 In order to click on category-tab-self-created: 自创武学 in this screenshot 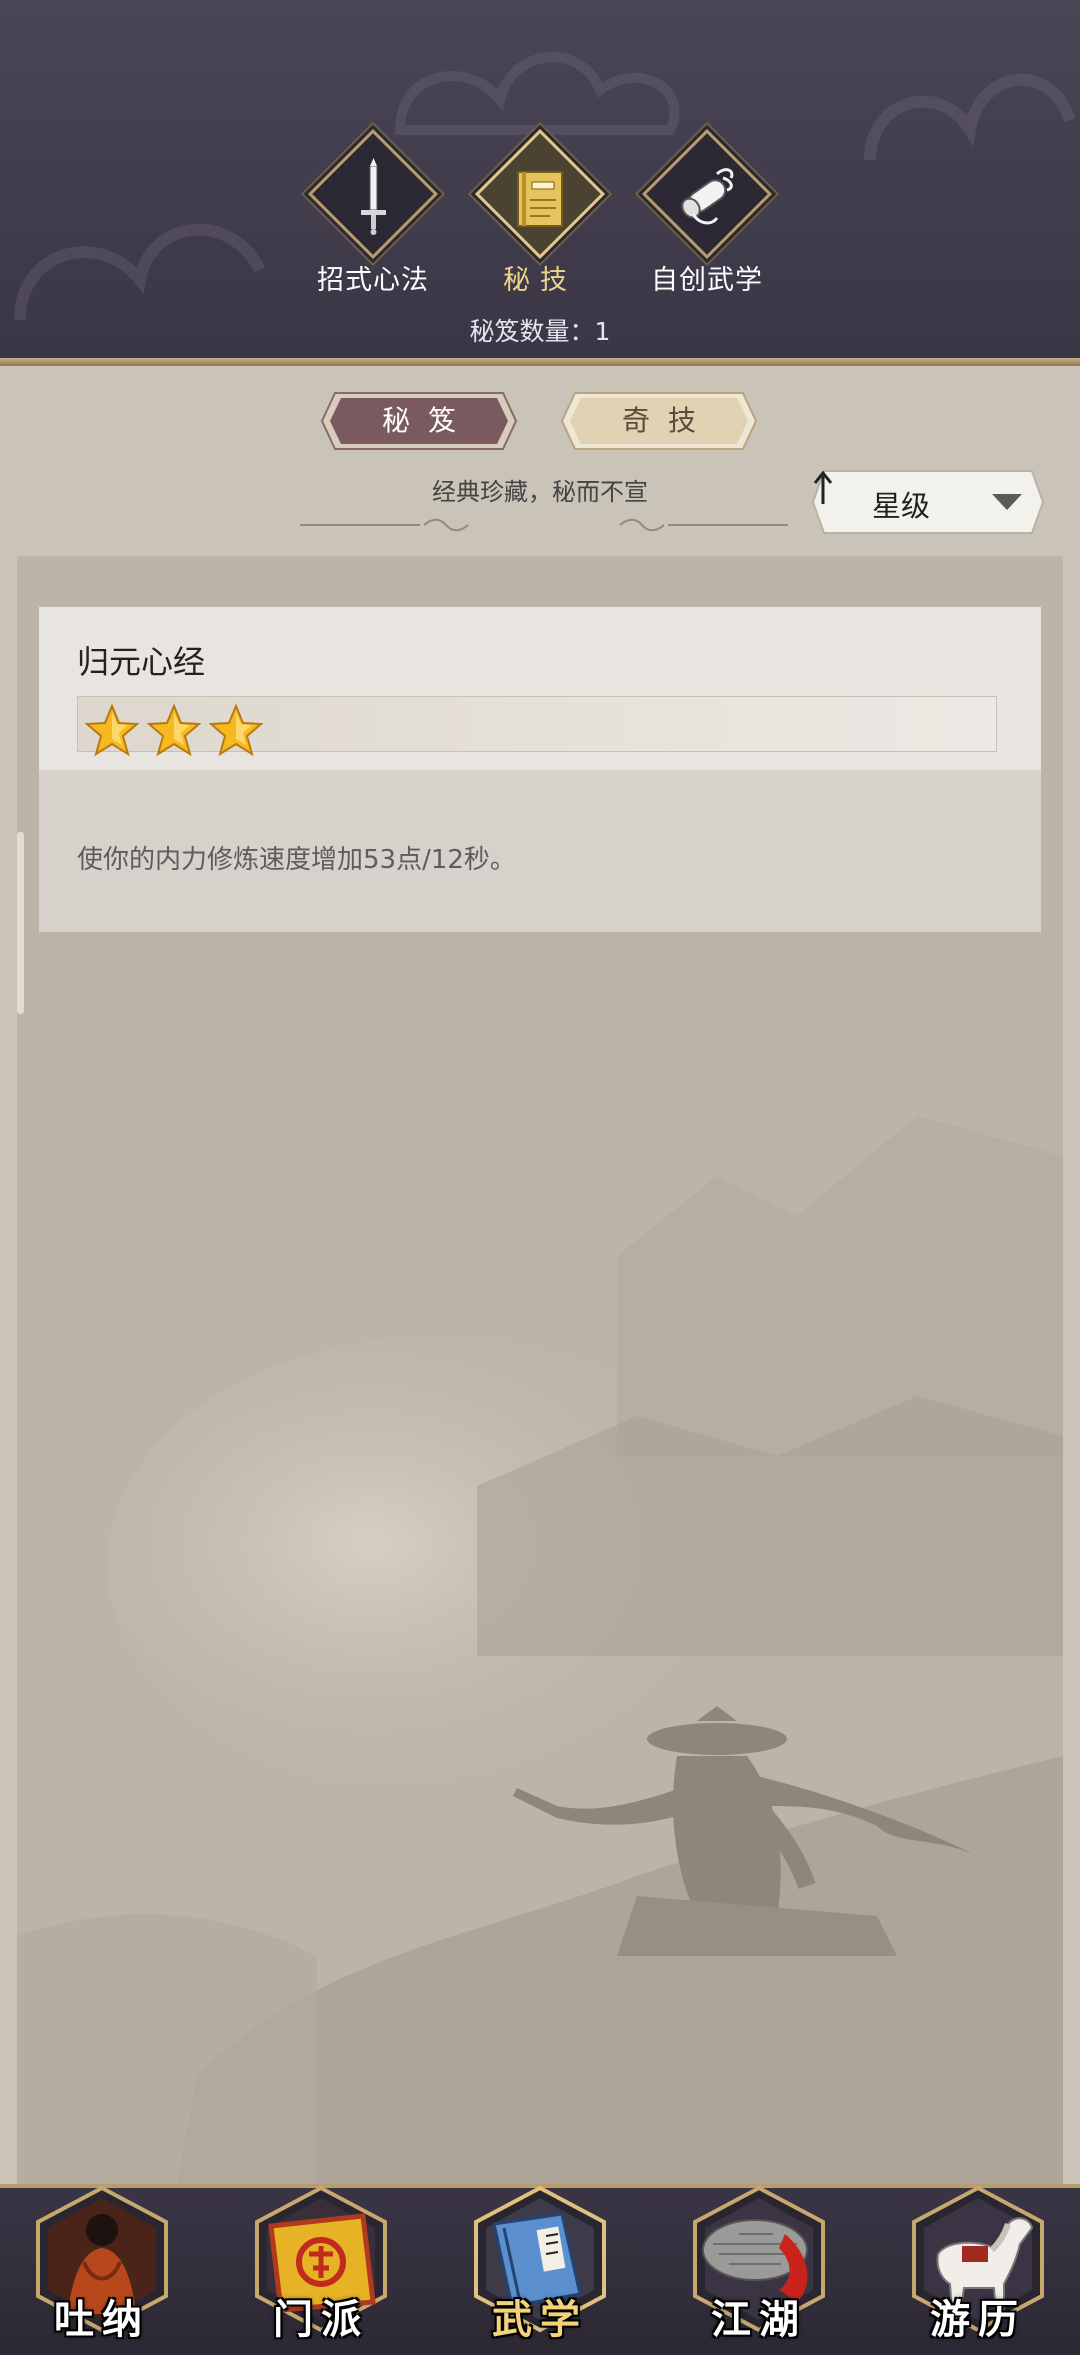, I will do `click(707, 213)`.